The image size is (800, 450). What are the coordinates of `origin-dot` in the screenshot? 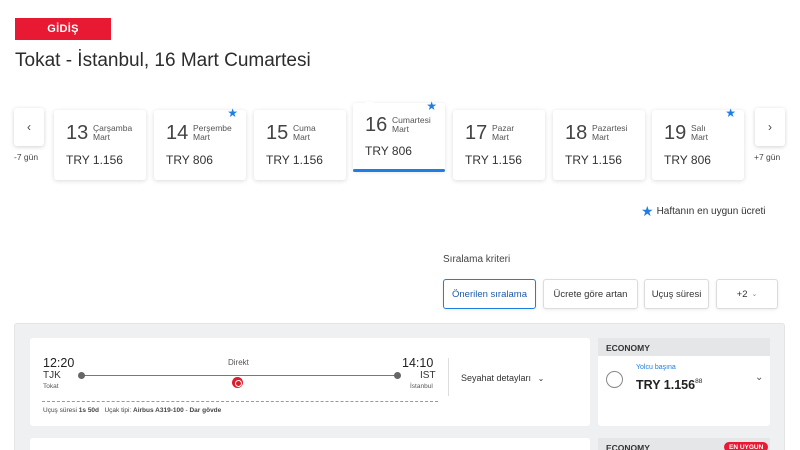 It's located at (81, 375).